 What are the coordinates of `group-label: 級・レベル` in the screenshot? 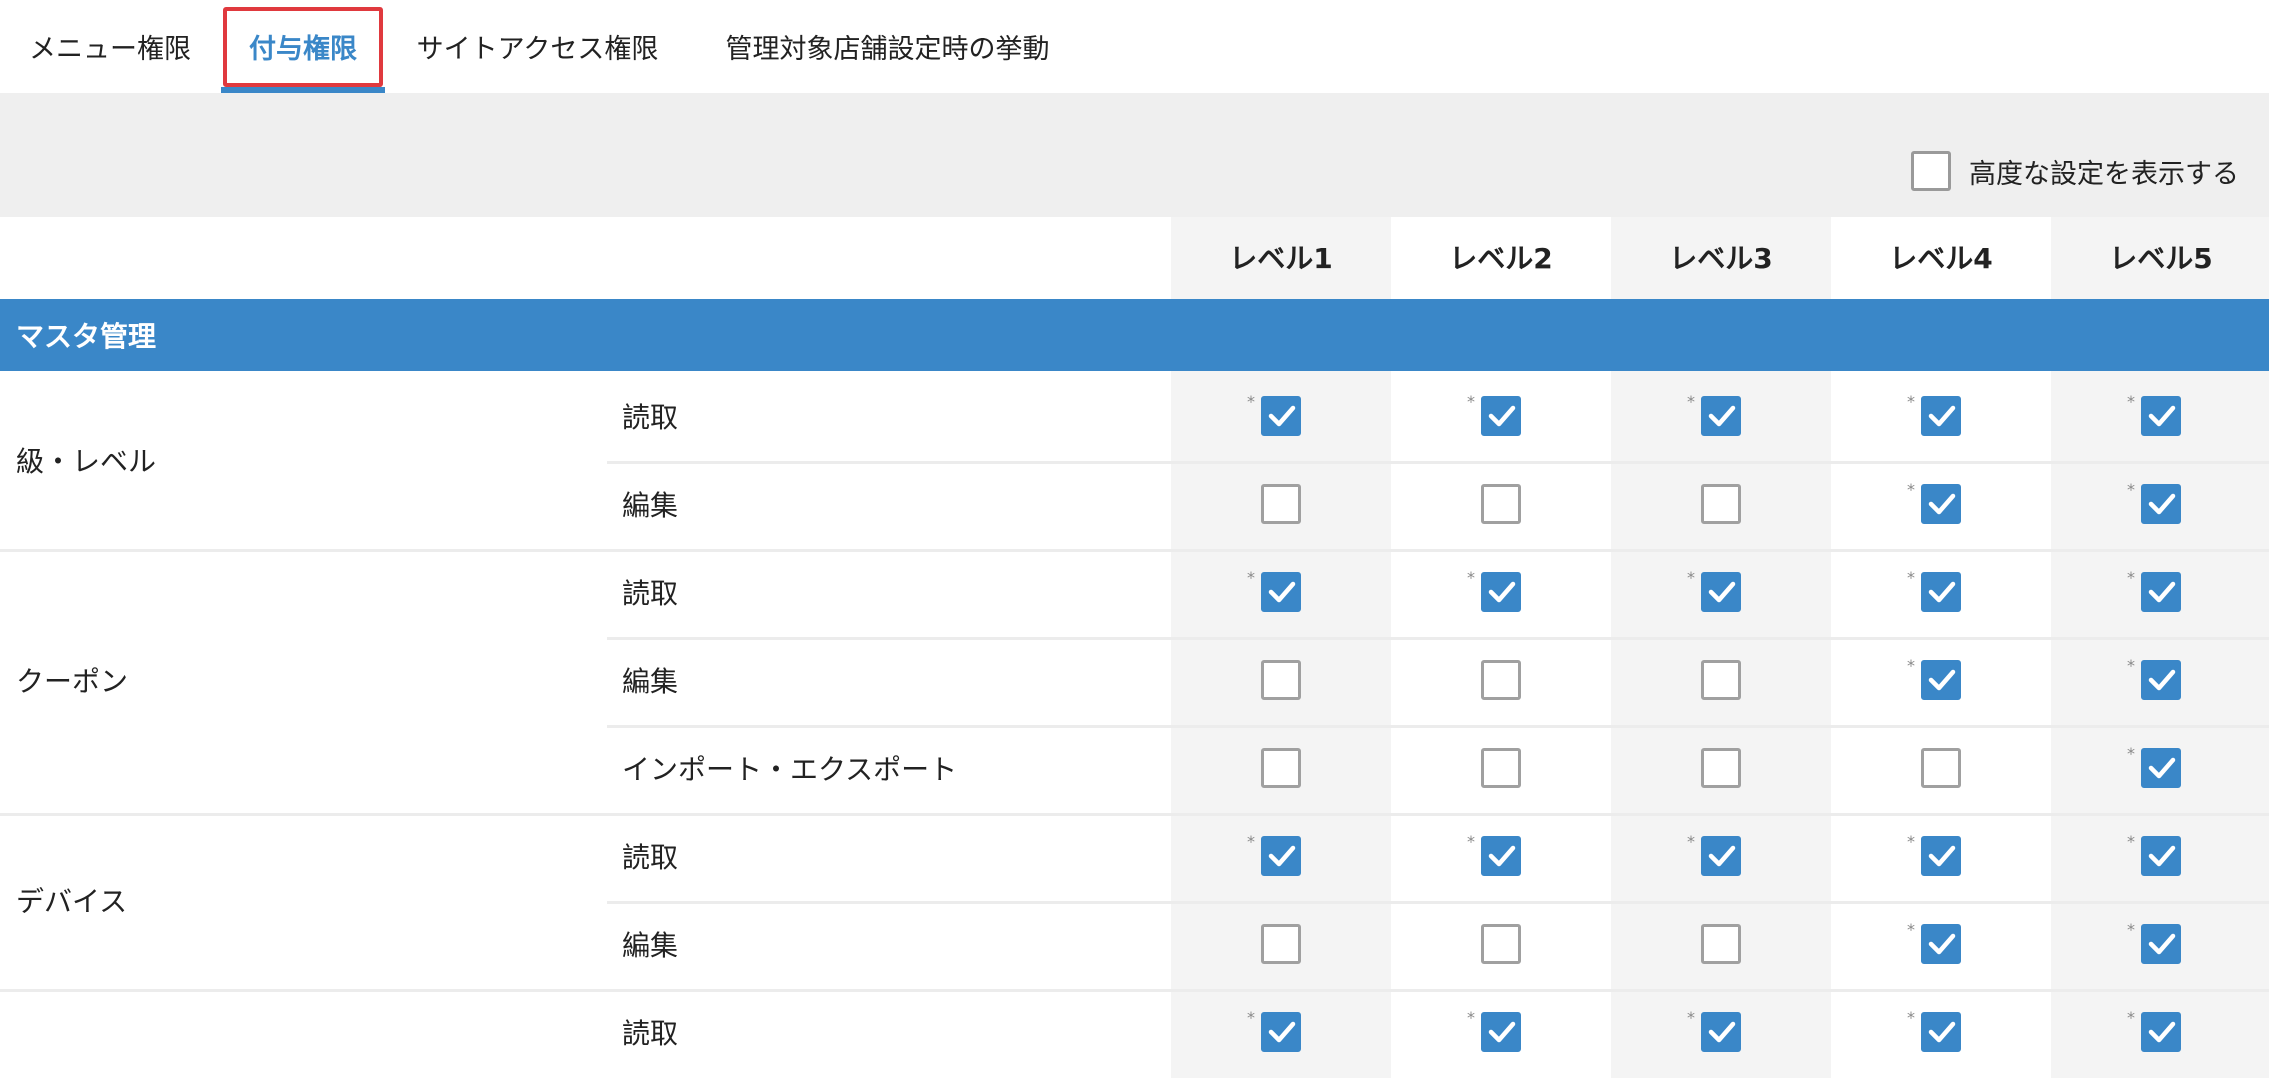 It's located at (86, 461).